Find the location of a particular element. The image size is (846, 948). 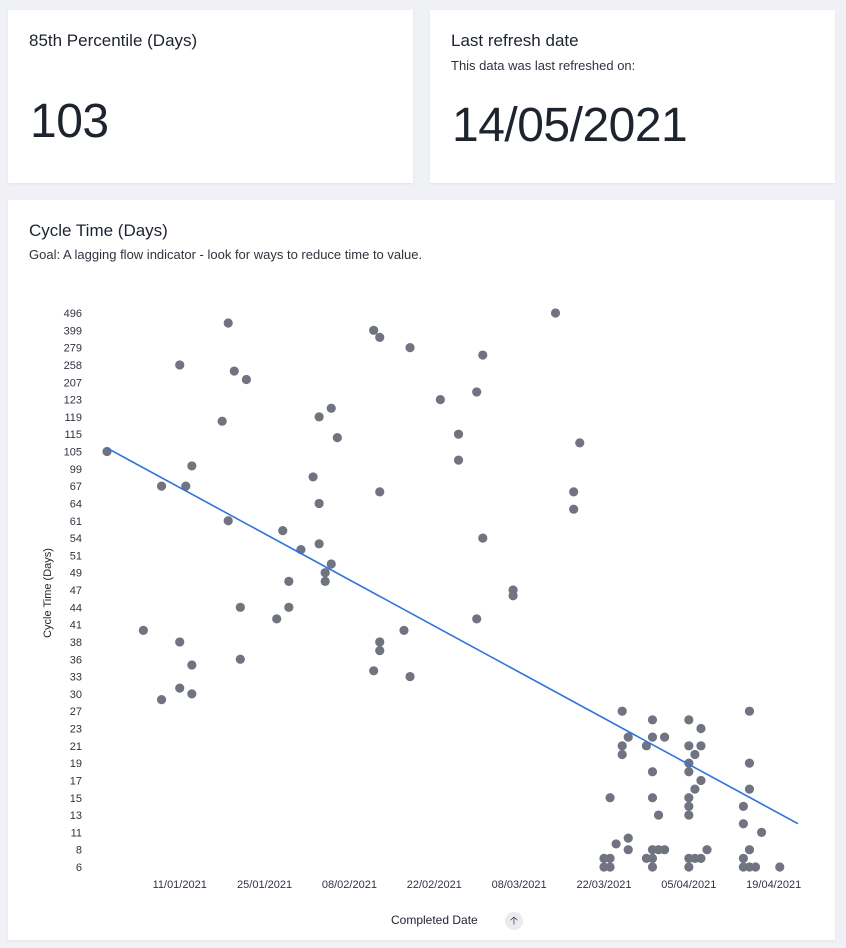

y-axis-title: Cycle Time (Days) is located at coordinates (48, 593).